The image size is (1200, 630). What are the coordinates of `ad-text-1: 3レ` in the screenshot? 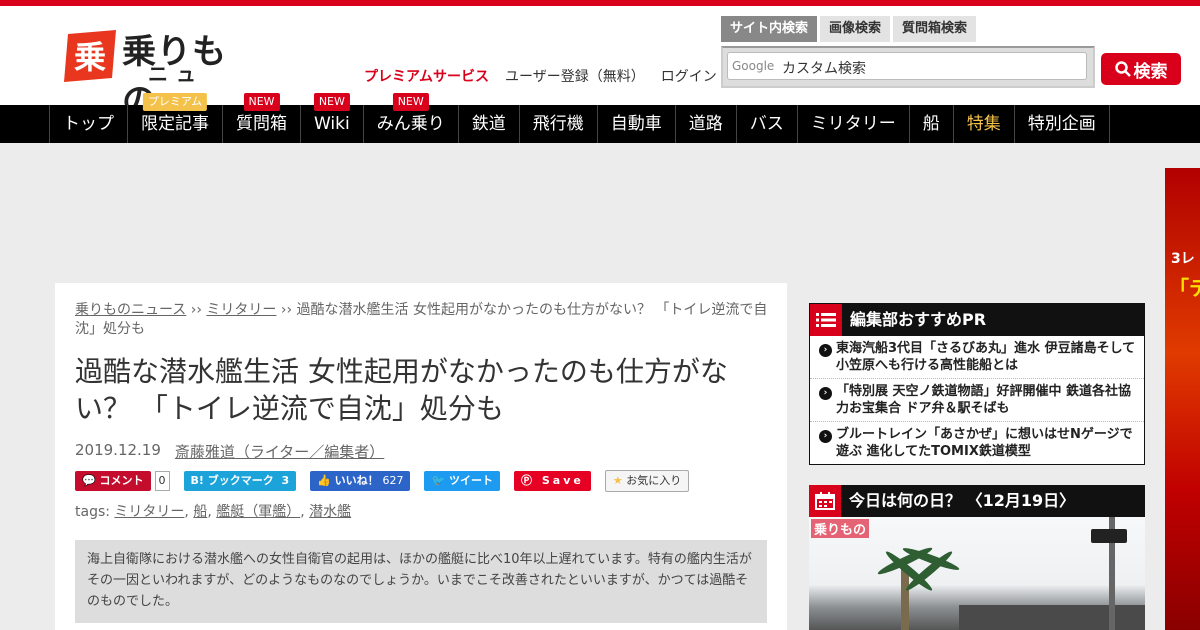 It's located at (1183, 259).